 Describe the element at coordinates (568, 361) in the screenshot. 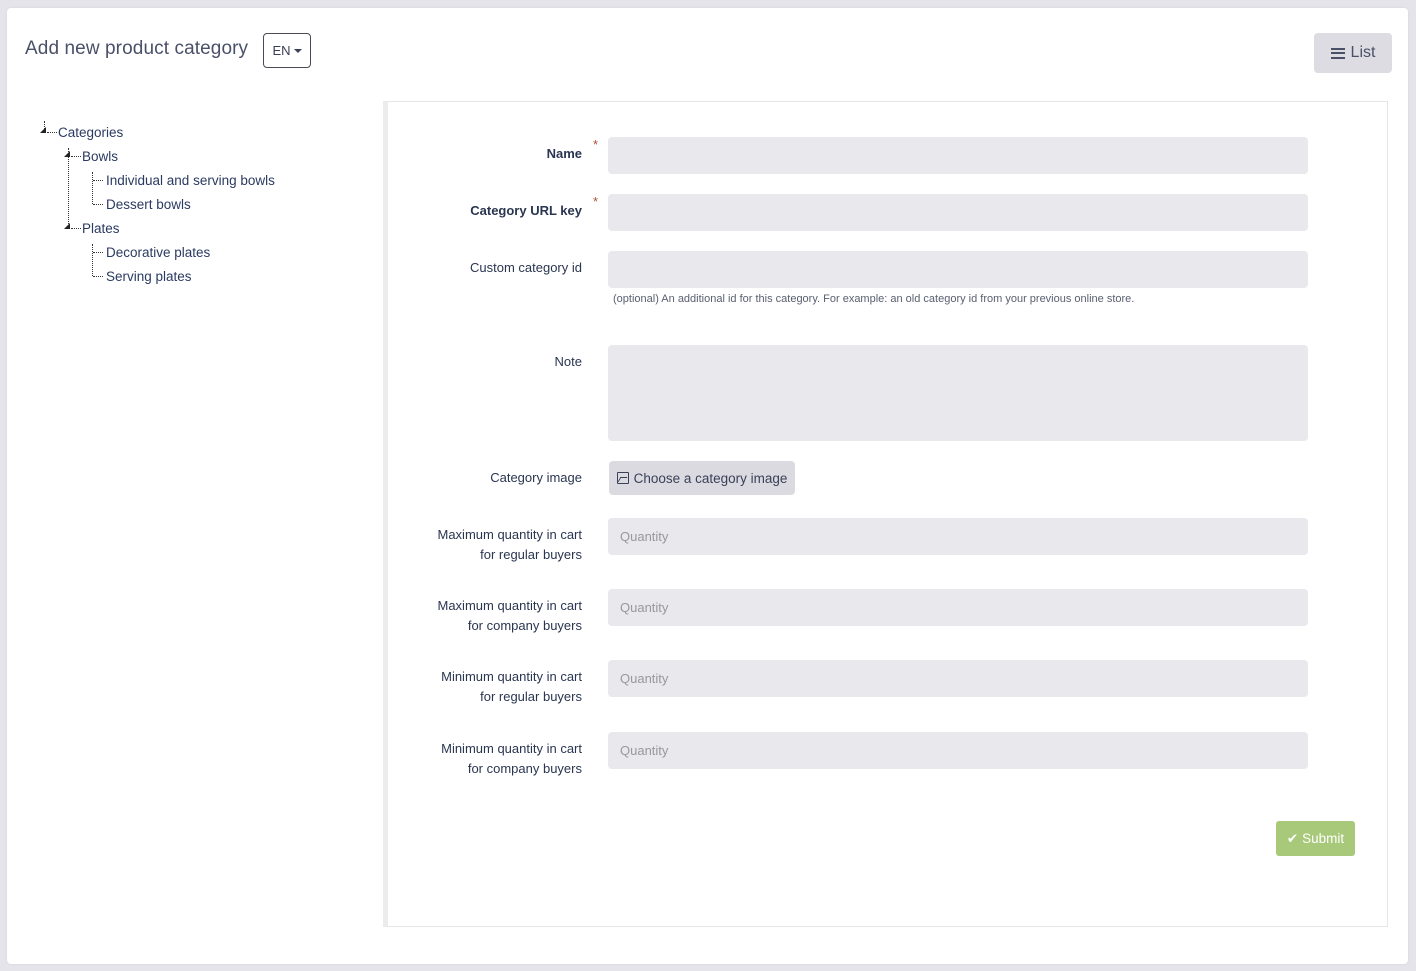

I see `note-label: Note` at that location.